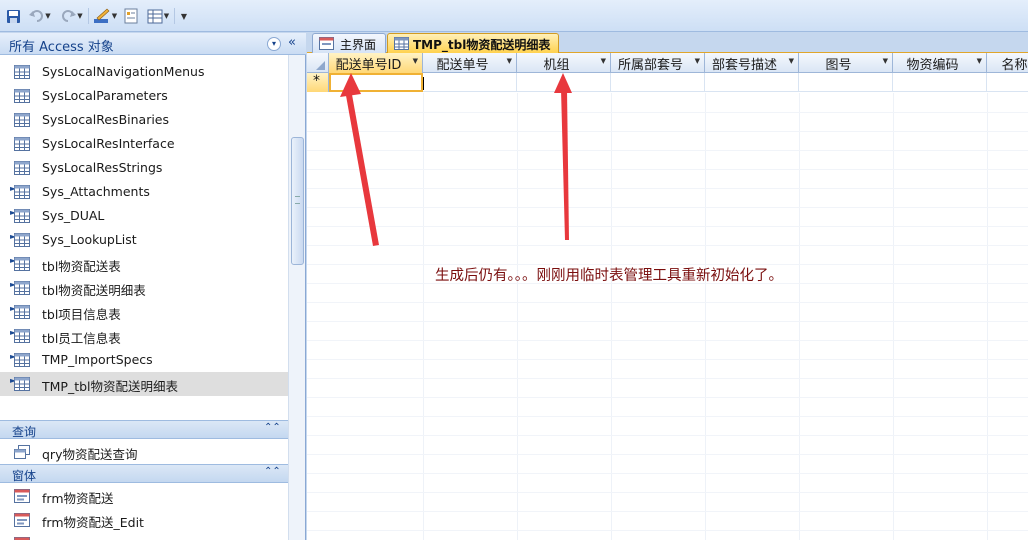  What do you see at coordinates (456, 159) in the screenshot?
I see `annotation-arrows` at bounding box center [456, 159].